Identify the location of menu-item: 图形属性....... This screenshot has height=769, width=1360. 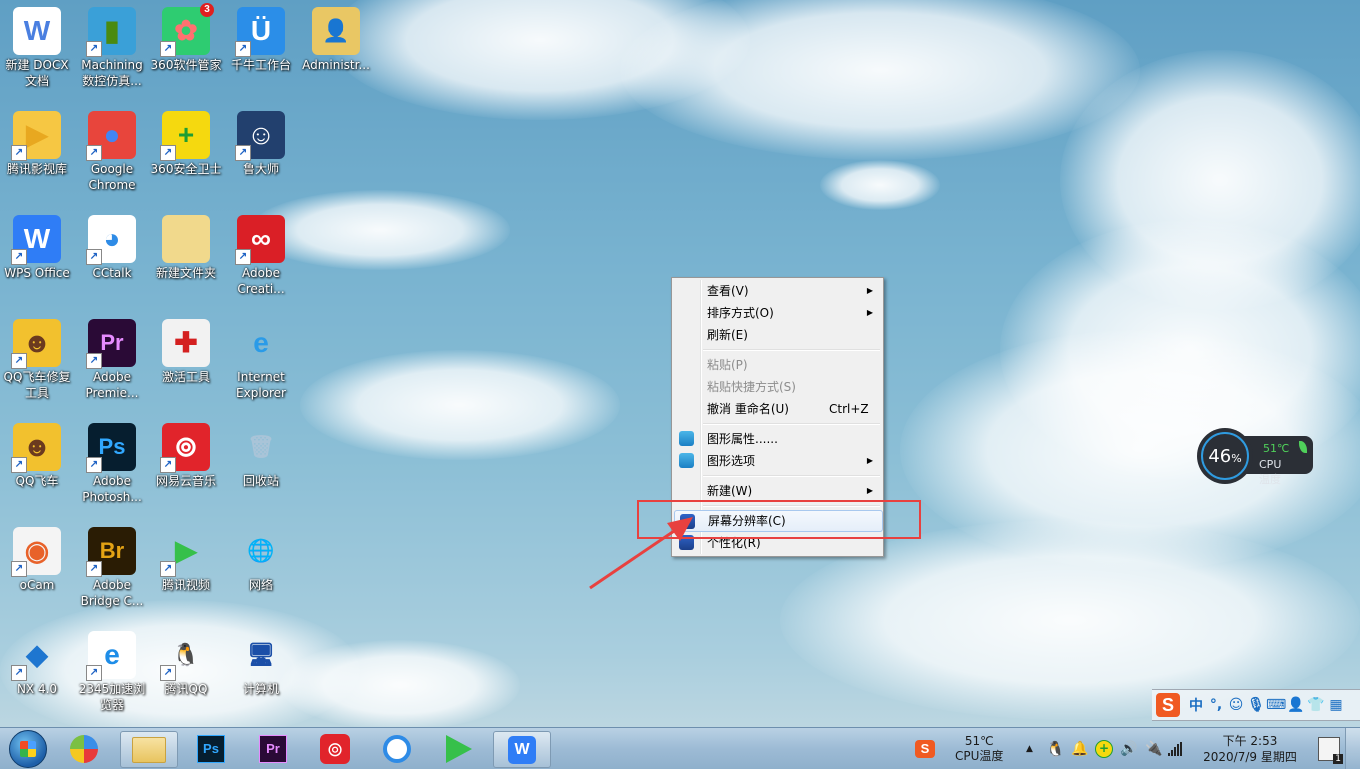
(777, 439).